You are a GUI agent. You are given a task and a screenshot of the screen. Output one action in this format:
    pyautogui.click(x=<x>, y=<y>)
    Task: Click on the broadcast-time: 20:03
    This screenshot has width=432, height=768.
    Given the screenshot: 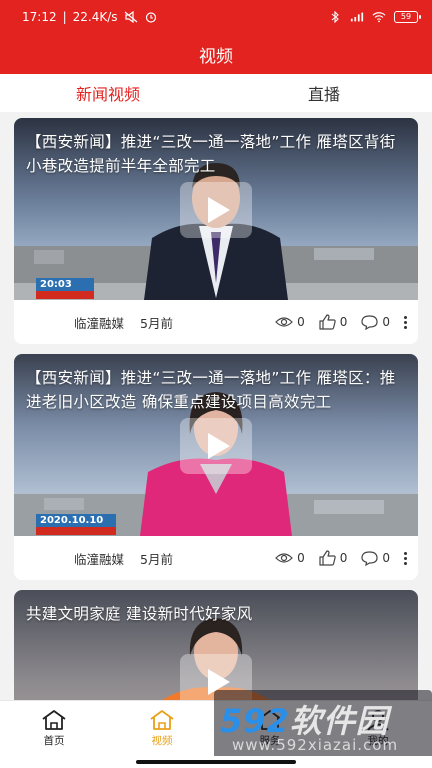 What is the action you would take?
    pyautogui.click(x=65, y=284)
    